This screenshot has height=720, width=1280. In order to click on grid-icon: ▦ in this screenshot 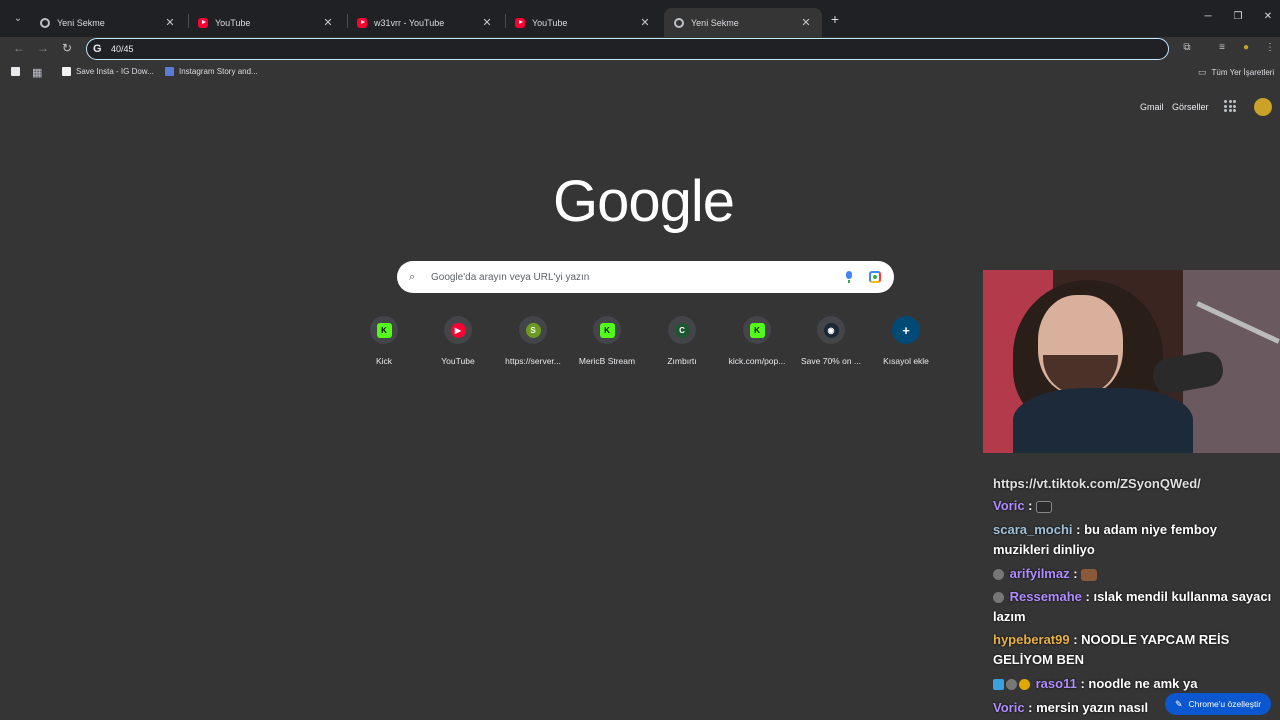, I will do `click(37, 72)`.